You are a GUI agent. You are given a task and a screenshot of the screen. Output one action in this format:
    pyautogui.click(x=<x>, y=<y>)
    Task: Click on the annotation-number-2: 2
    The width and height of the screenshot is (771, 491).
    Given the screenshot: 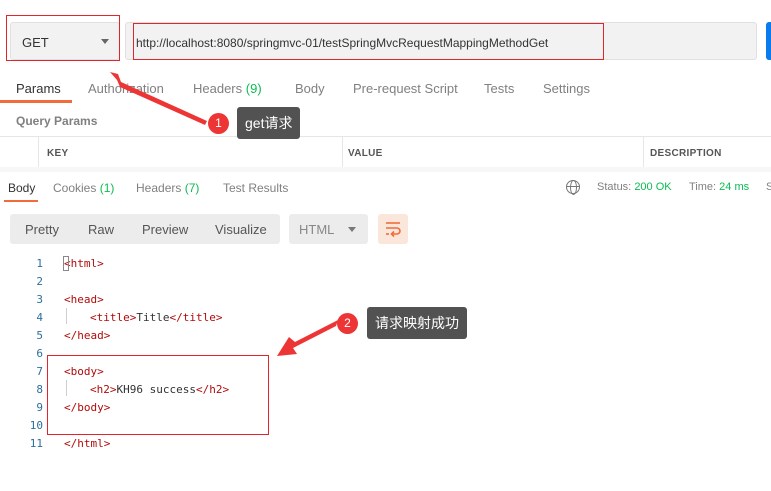 What is the action you would take?
    pyautogui.click(x=347, y=323)
    